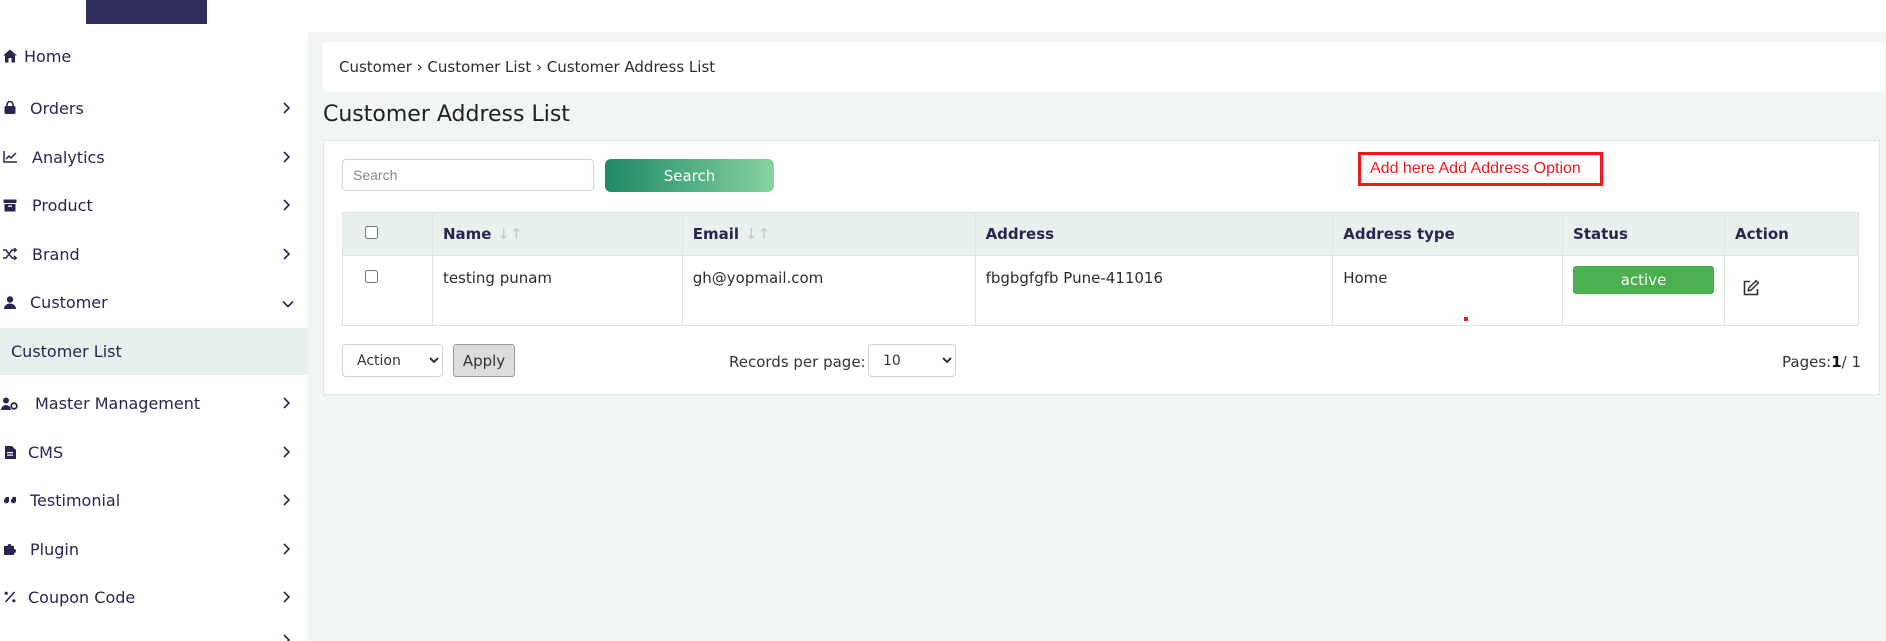 The image size is (1886, 641). I want to click on sidebar-item-testimonial: Testimonial, so click(154, 500).